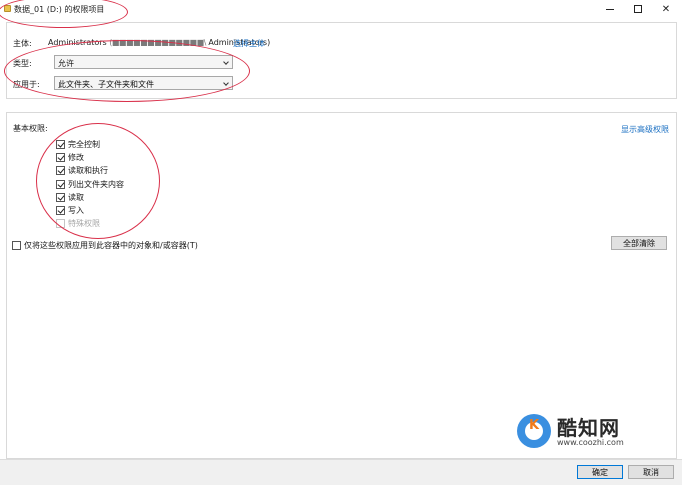 This screenshot has height=485, width=682. I want to click on close-button: ✕, so click(666, 9).